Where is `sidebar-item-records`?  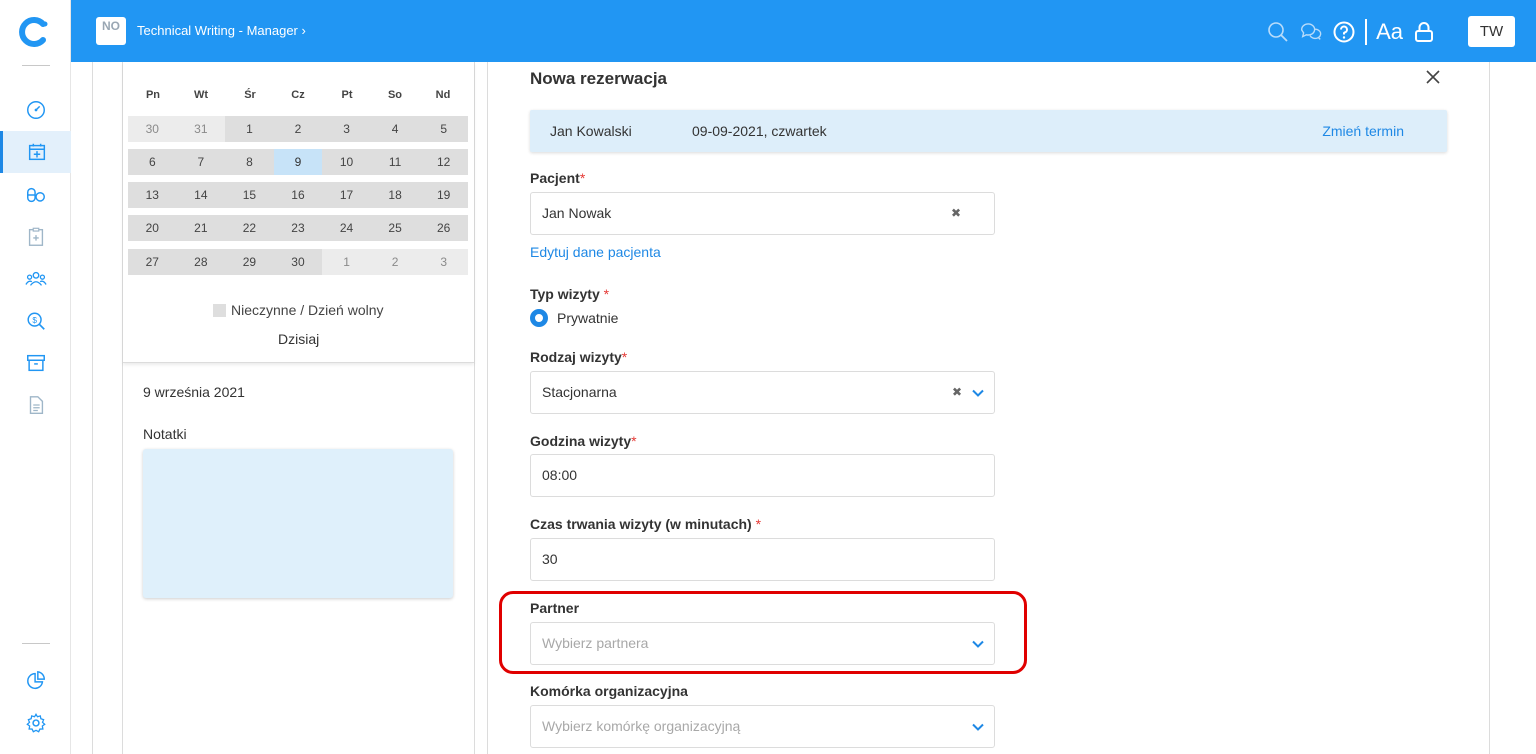
sidebar-item-records is located at coordinates (35, 237).